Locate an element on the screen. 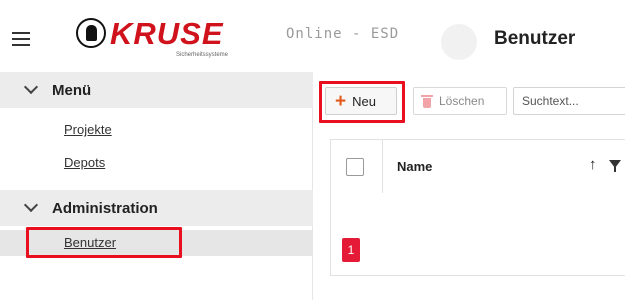 The image size is (625, 300). pagination: 1 is located at coordinates (477, 250).